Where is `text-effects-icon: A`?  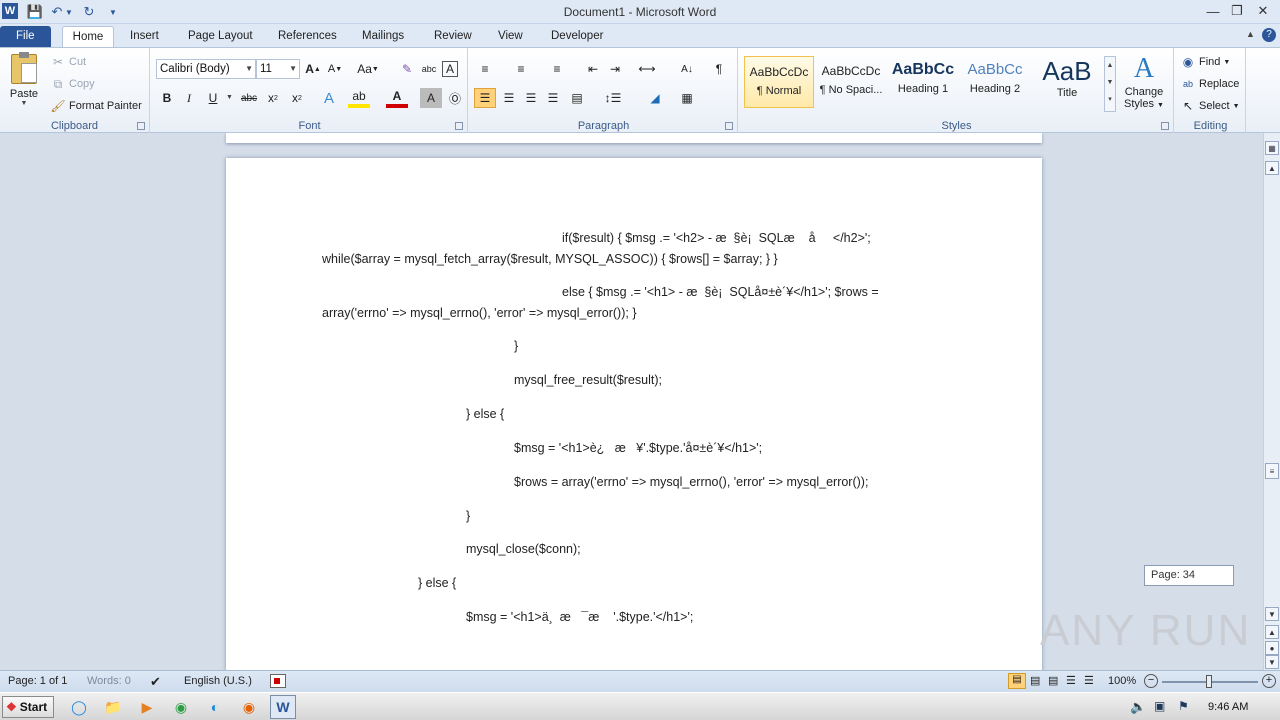 text-effects-icon: A is located at coordinates (329, 98).